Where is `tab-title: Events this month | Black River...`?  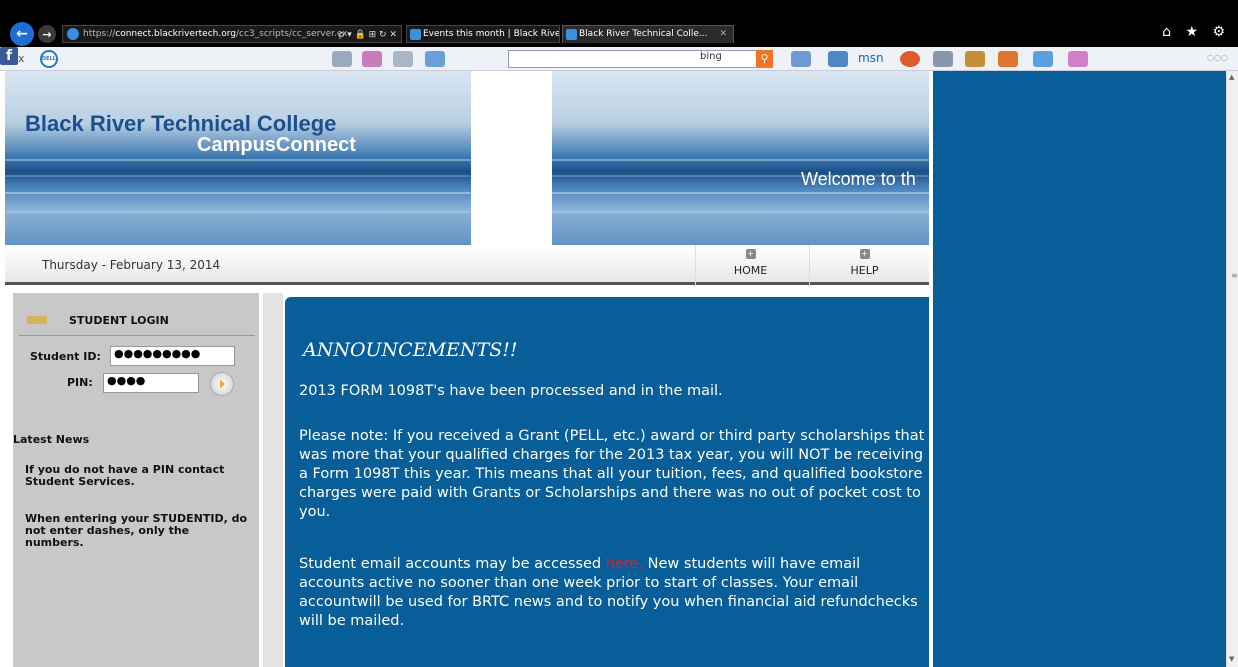 tab-title: Events this month | Black River... is located at coordinates (491, 34).